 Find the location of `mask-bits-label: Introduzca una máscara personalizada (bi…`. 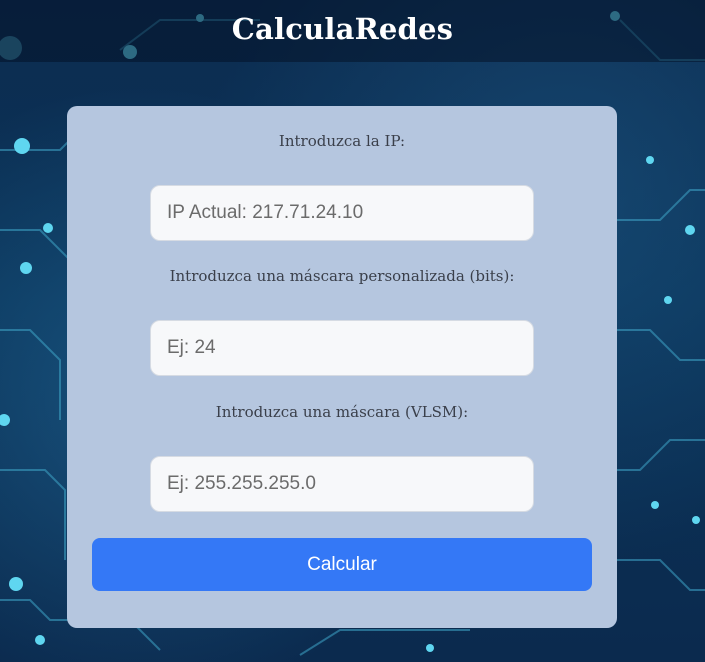

mask-bits-label: Introduzca una máscara personalizada (bi… is located at coordinates (342, 276).